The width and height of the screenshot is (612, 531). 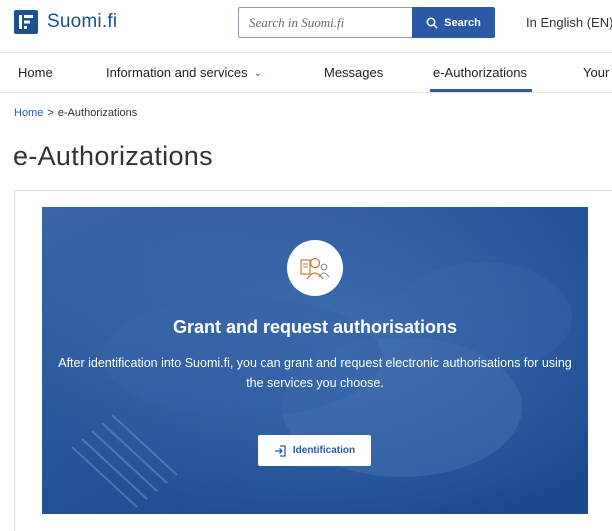 What do you see at coordinates (315, 327) in the screenshot?
I see `hero-title: Grant and request authorisations` at bounding box center [315, 327].